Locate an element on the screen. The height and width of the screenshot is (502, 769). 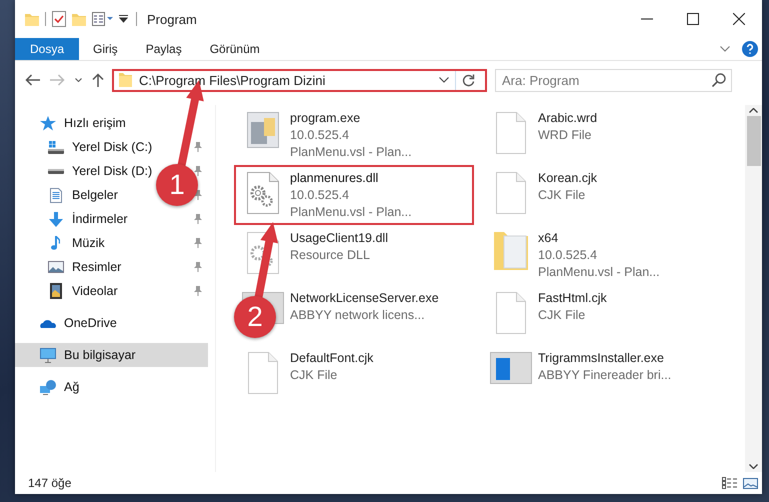
film-icon is located at coordinates (56, 291).